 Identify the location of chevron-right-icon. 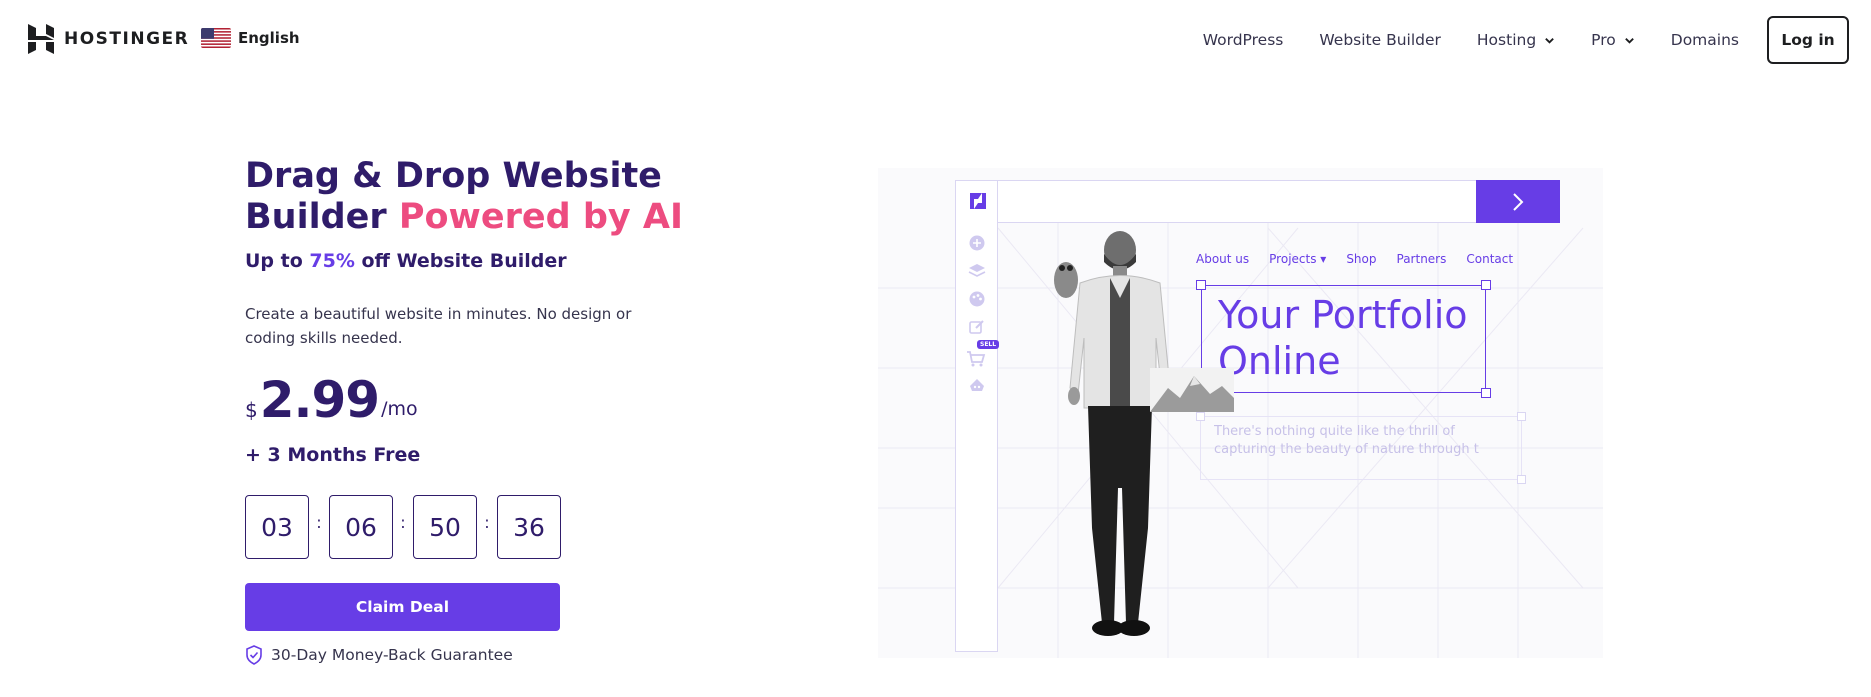
(1518, 201).